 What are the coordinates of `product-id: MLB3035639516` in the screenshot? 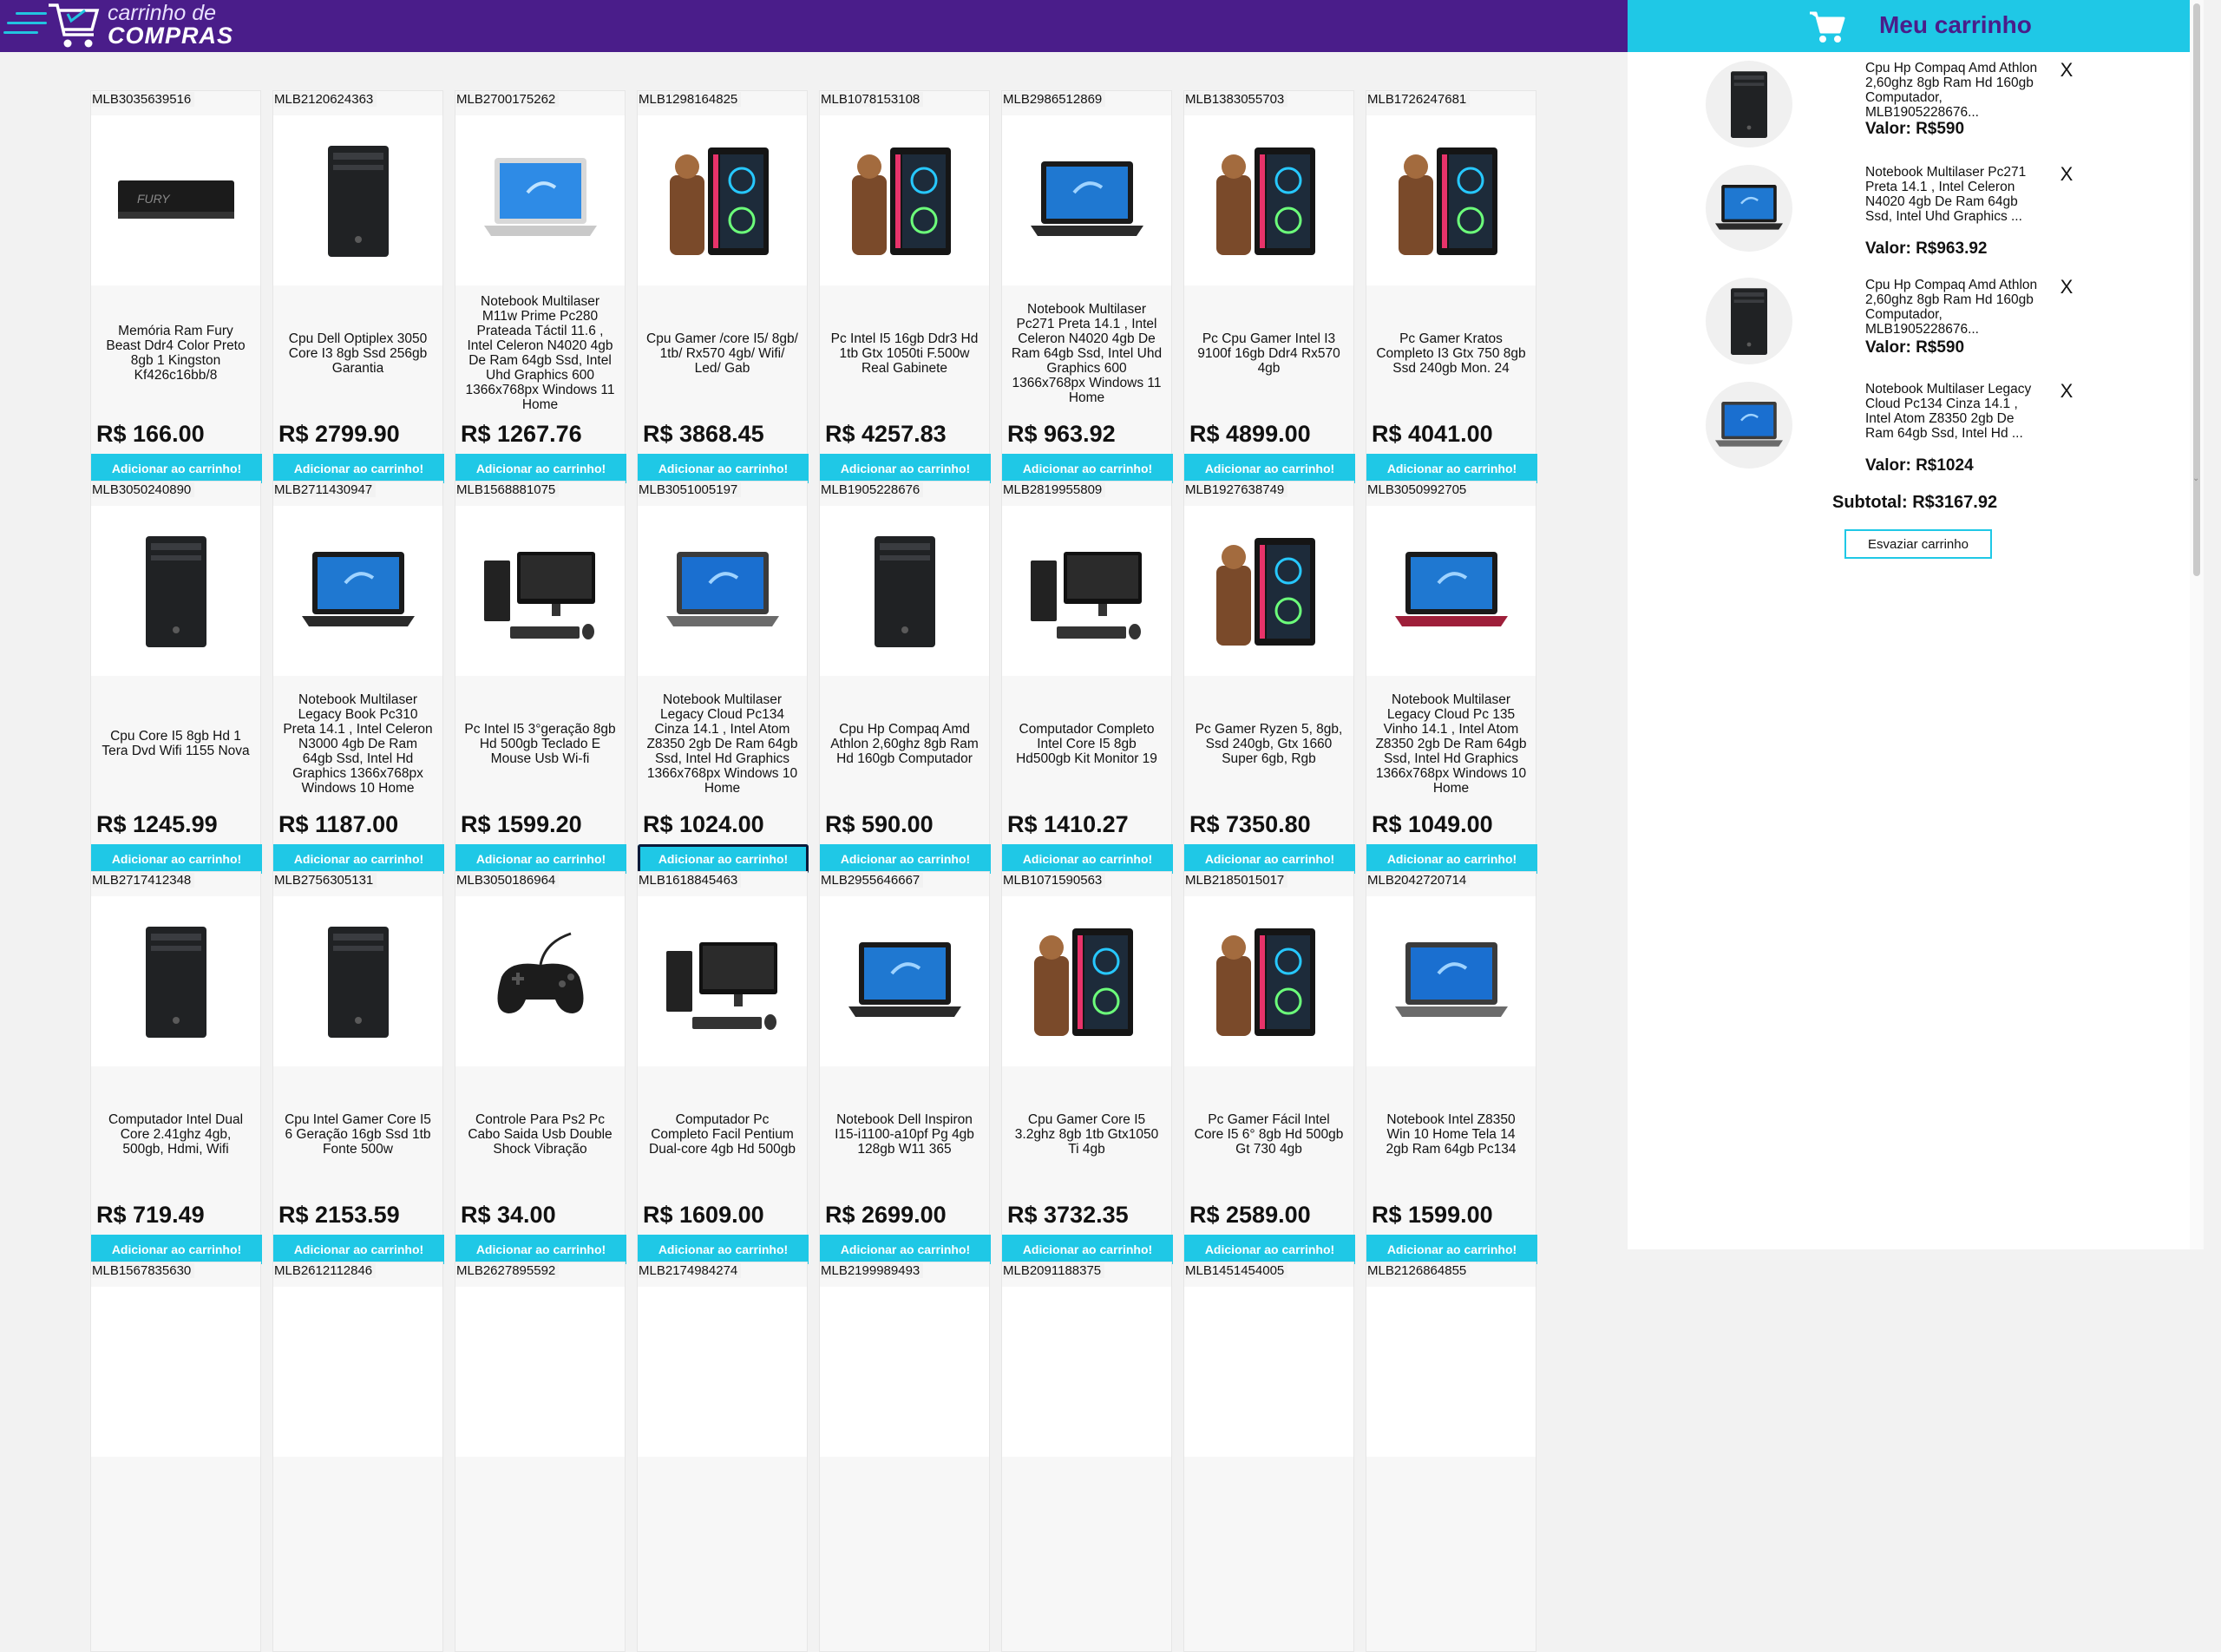 It's located at (143, 100).